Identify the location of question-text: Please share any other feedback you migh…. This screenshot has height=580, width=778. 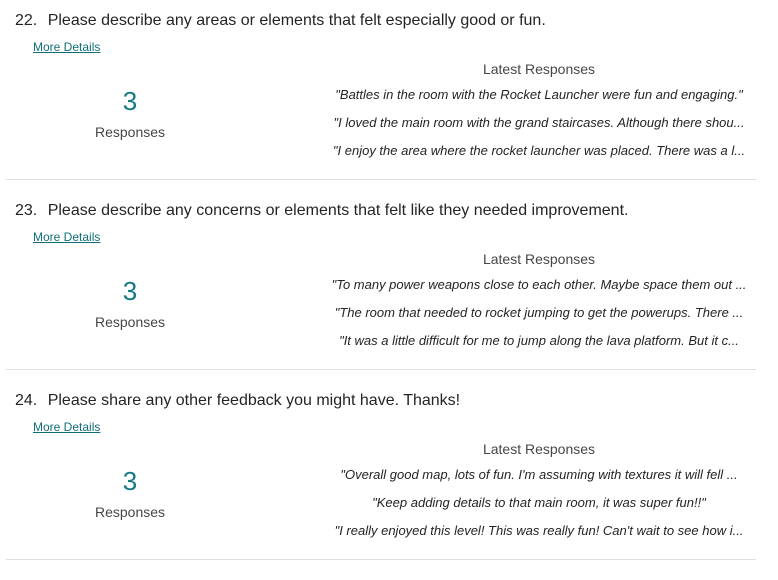
(254, 400).